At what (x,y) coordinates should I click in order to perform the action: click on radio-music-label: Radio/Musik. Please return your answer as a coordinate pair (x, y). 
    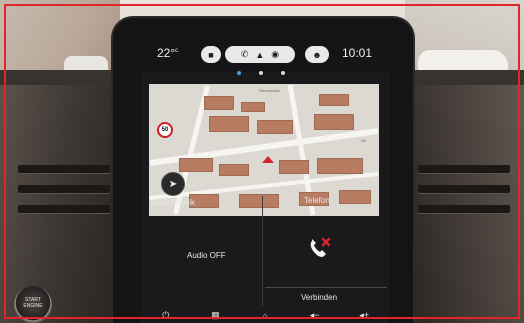
    Looking at the image, I should click on (173, 202).